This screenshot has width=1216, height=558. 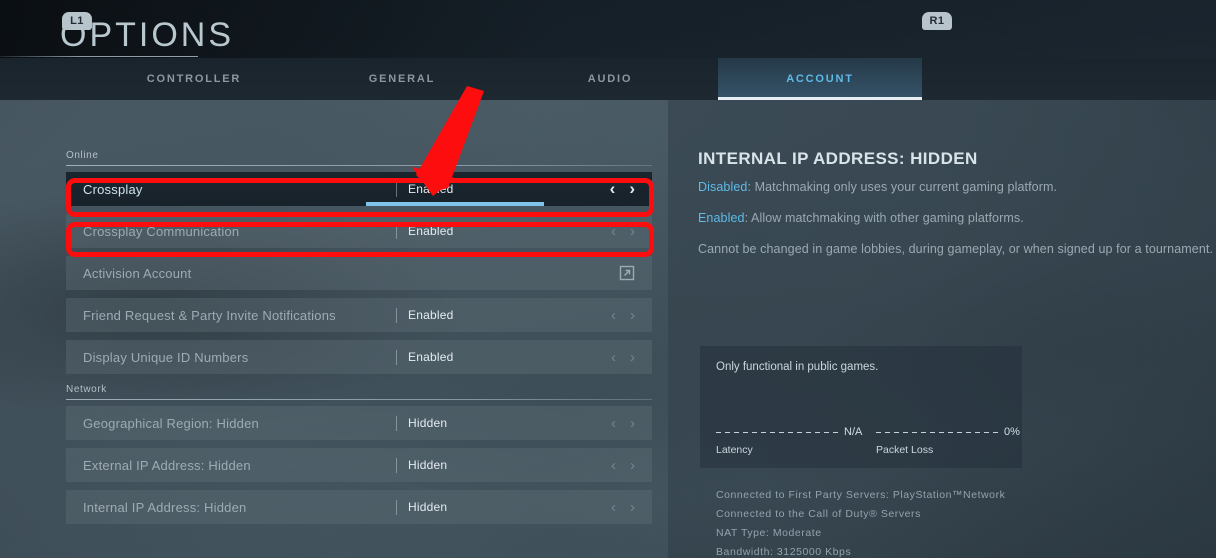 I want to click on detail-panel-title: INTERNAL IP ADDRESS: HIDDEN, so click(x=838, y=158).